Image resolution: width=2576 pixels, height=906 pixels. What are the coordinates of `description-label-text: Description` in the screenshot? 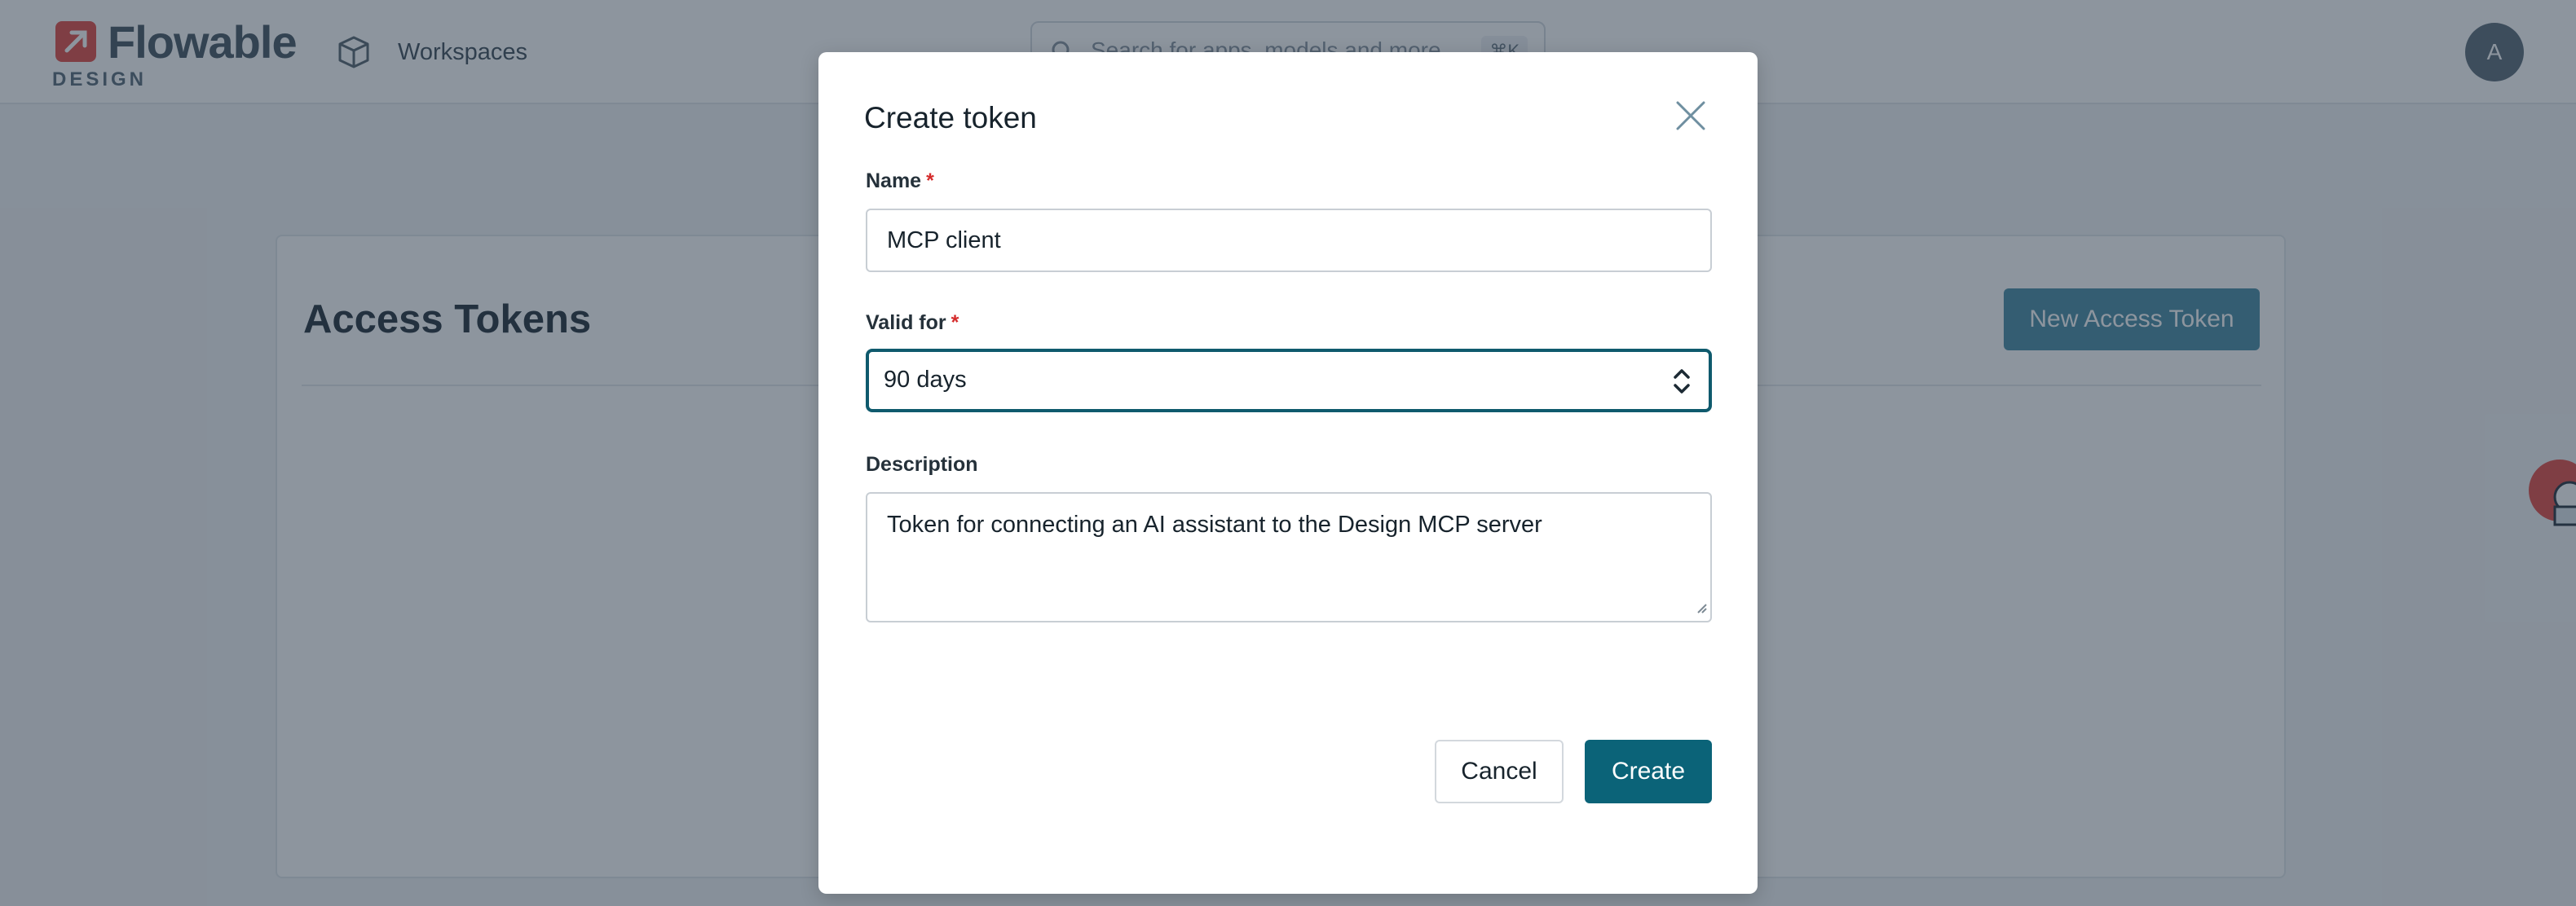 It's located at (922, 465).